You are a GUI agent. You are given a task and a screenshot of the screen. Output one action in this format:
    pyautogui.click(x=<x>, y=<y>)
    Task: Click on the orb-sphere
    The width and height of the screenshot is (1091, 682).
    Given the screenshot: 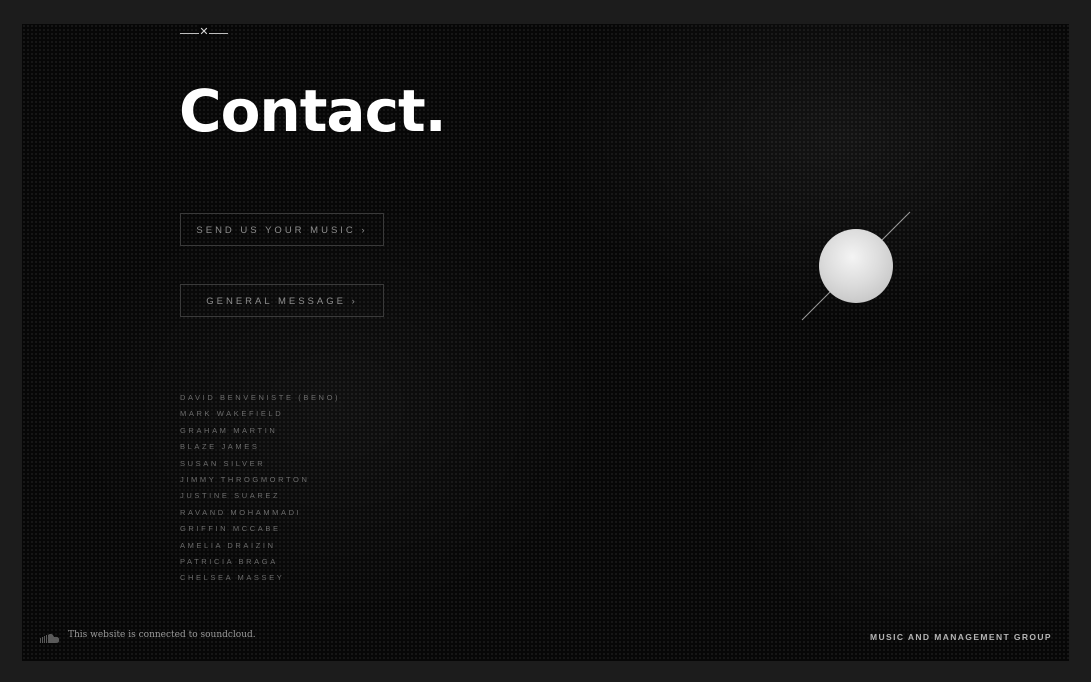 What is the action you would take?
    pyautogui.click(x=856, y=266)
    